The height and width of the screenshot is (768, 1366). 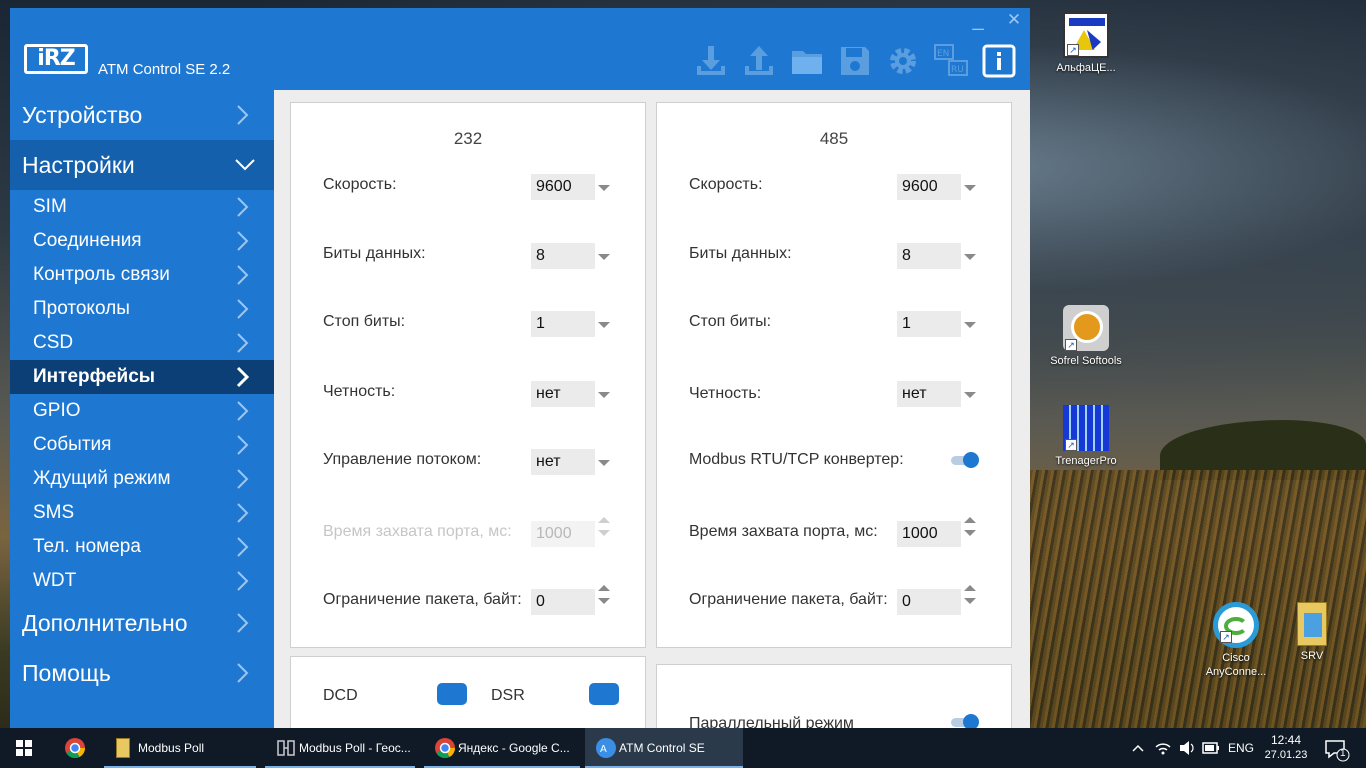 What do you see at coordinates (759, 61) in the screenshot?
I see `upload-icon` at bounding box center [759, 61].